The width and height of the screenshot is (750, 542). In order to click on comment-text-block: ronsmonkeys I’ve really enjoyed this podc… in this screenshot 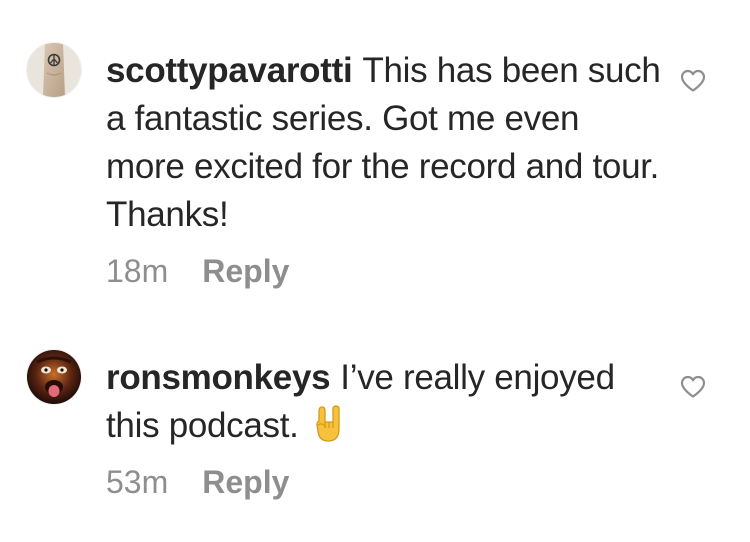, I will do `click(386, 405)`.